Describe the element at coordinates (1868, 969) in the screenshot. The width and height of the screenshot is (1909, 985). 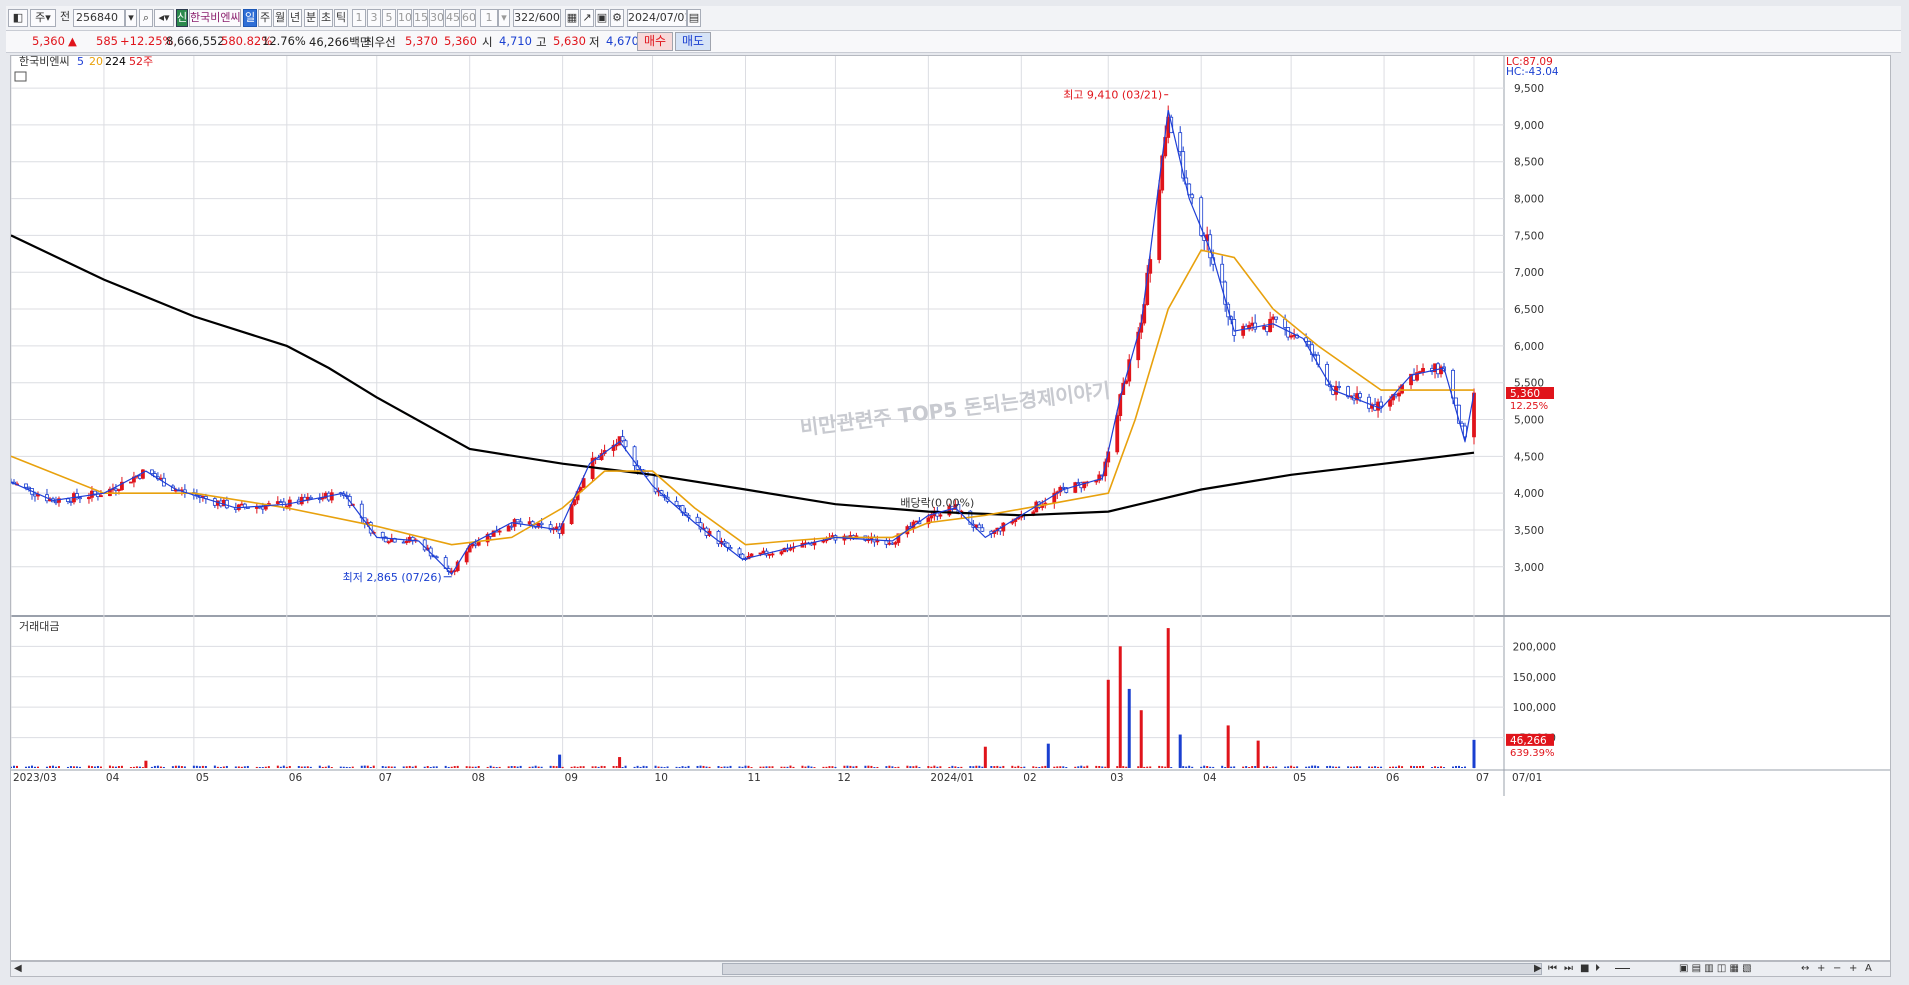
I see `auto-scale-icon: A` at that location.